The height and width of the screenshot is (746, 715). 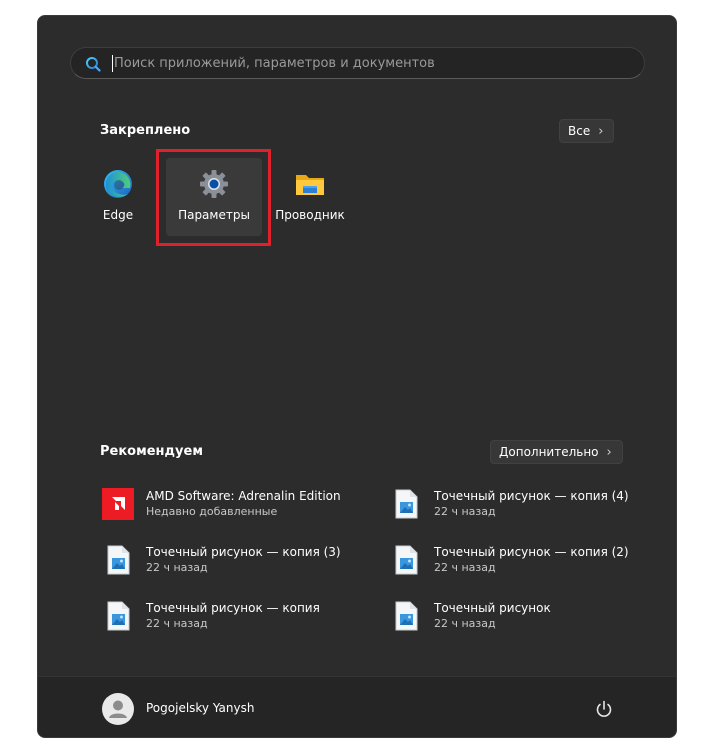 What do you see at coordinates (579, 131) in the screenshot?
I see `all-apps-label: Все` at bounding box center [579, 131].